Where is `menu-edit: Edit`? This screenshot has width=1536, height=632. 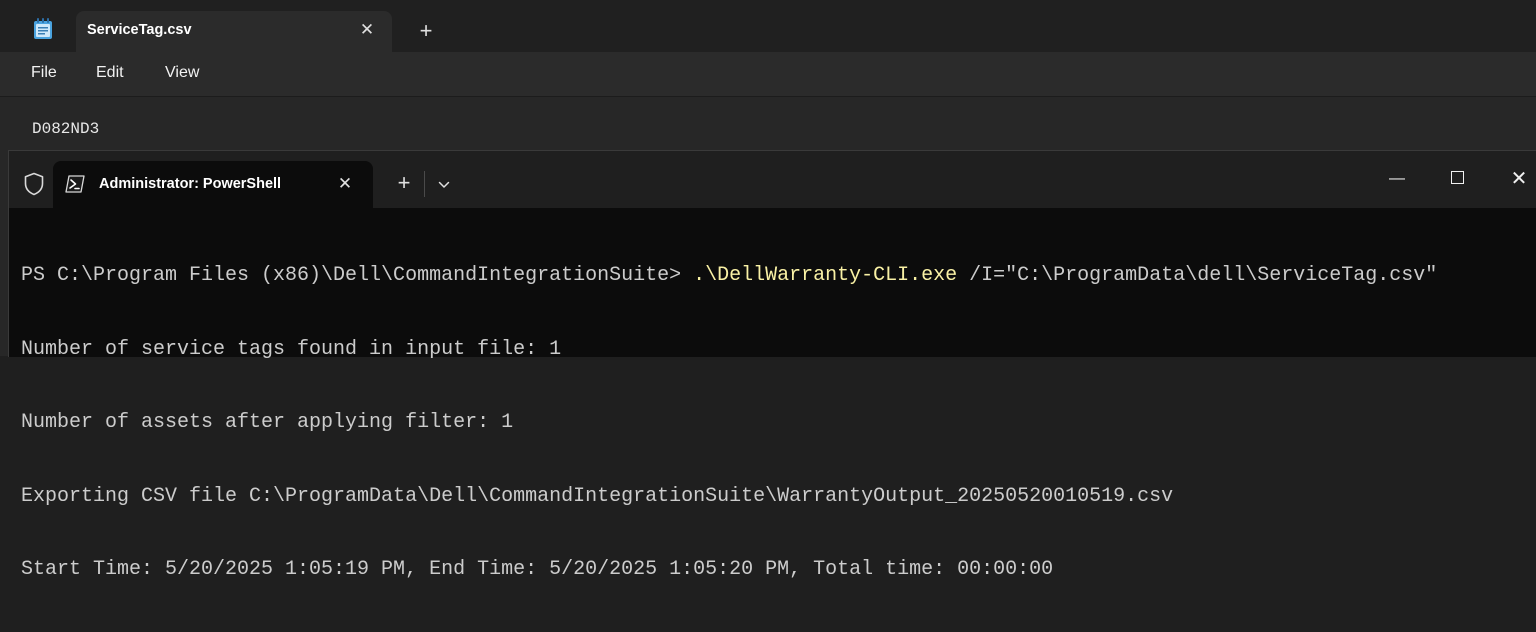 menu-edit: Edit is located at coordinates (110, 73).